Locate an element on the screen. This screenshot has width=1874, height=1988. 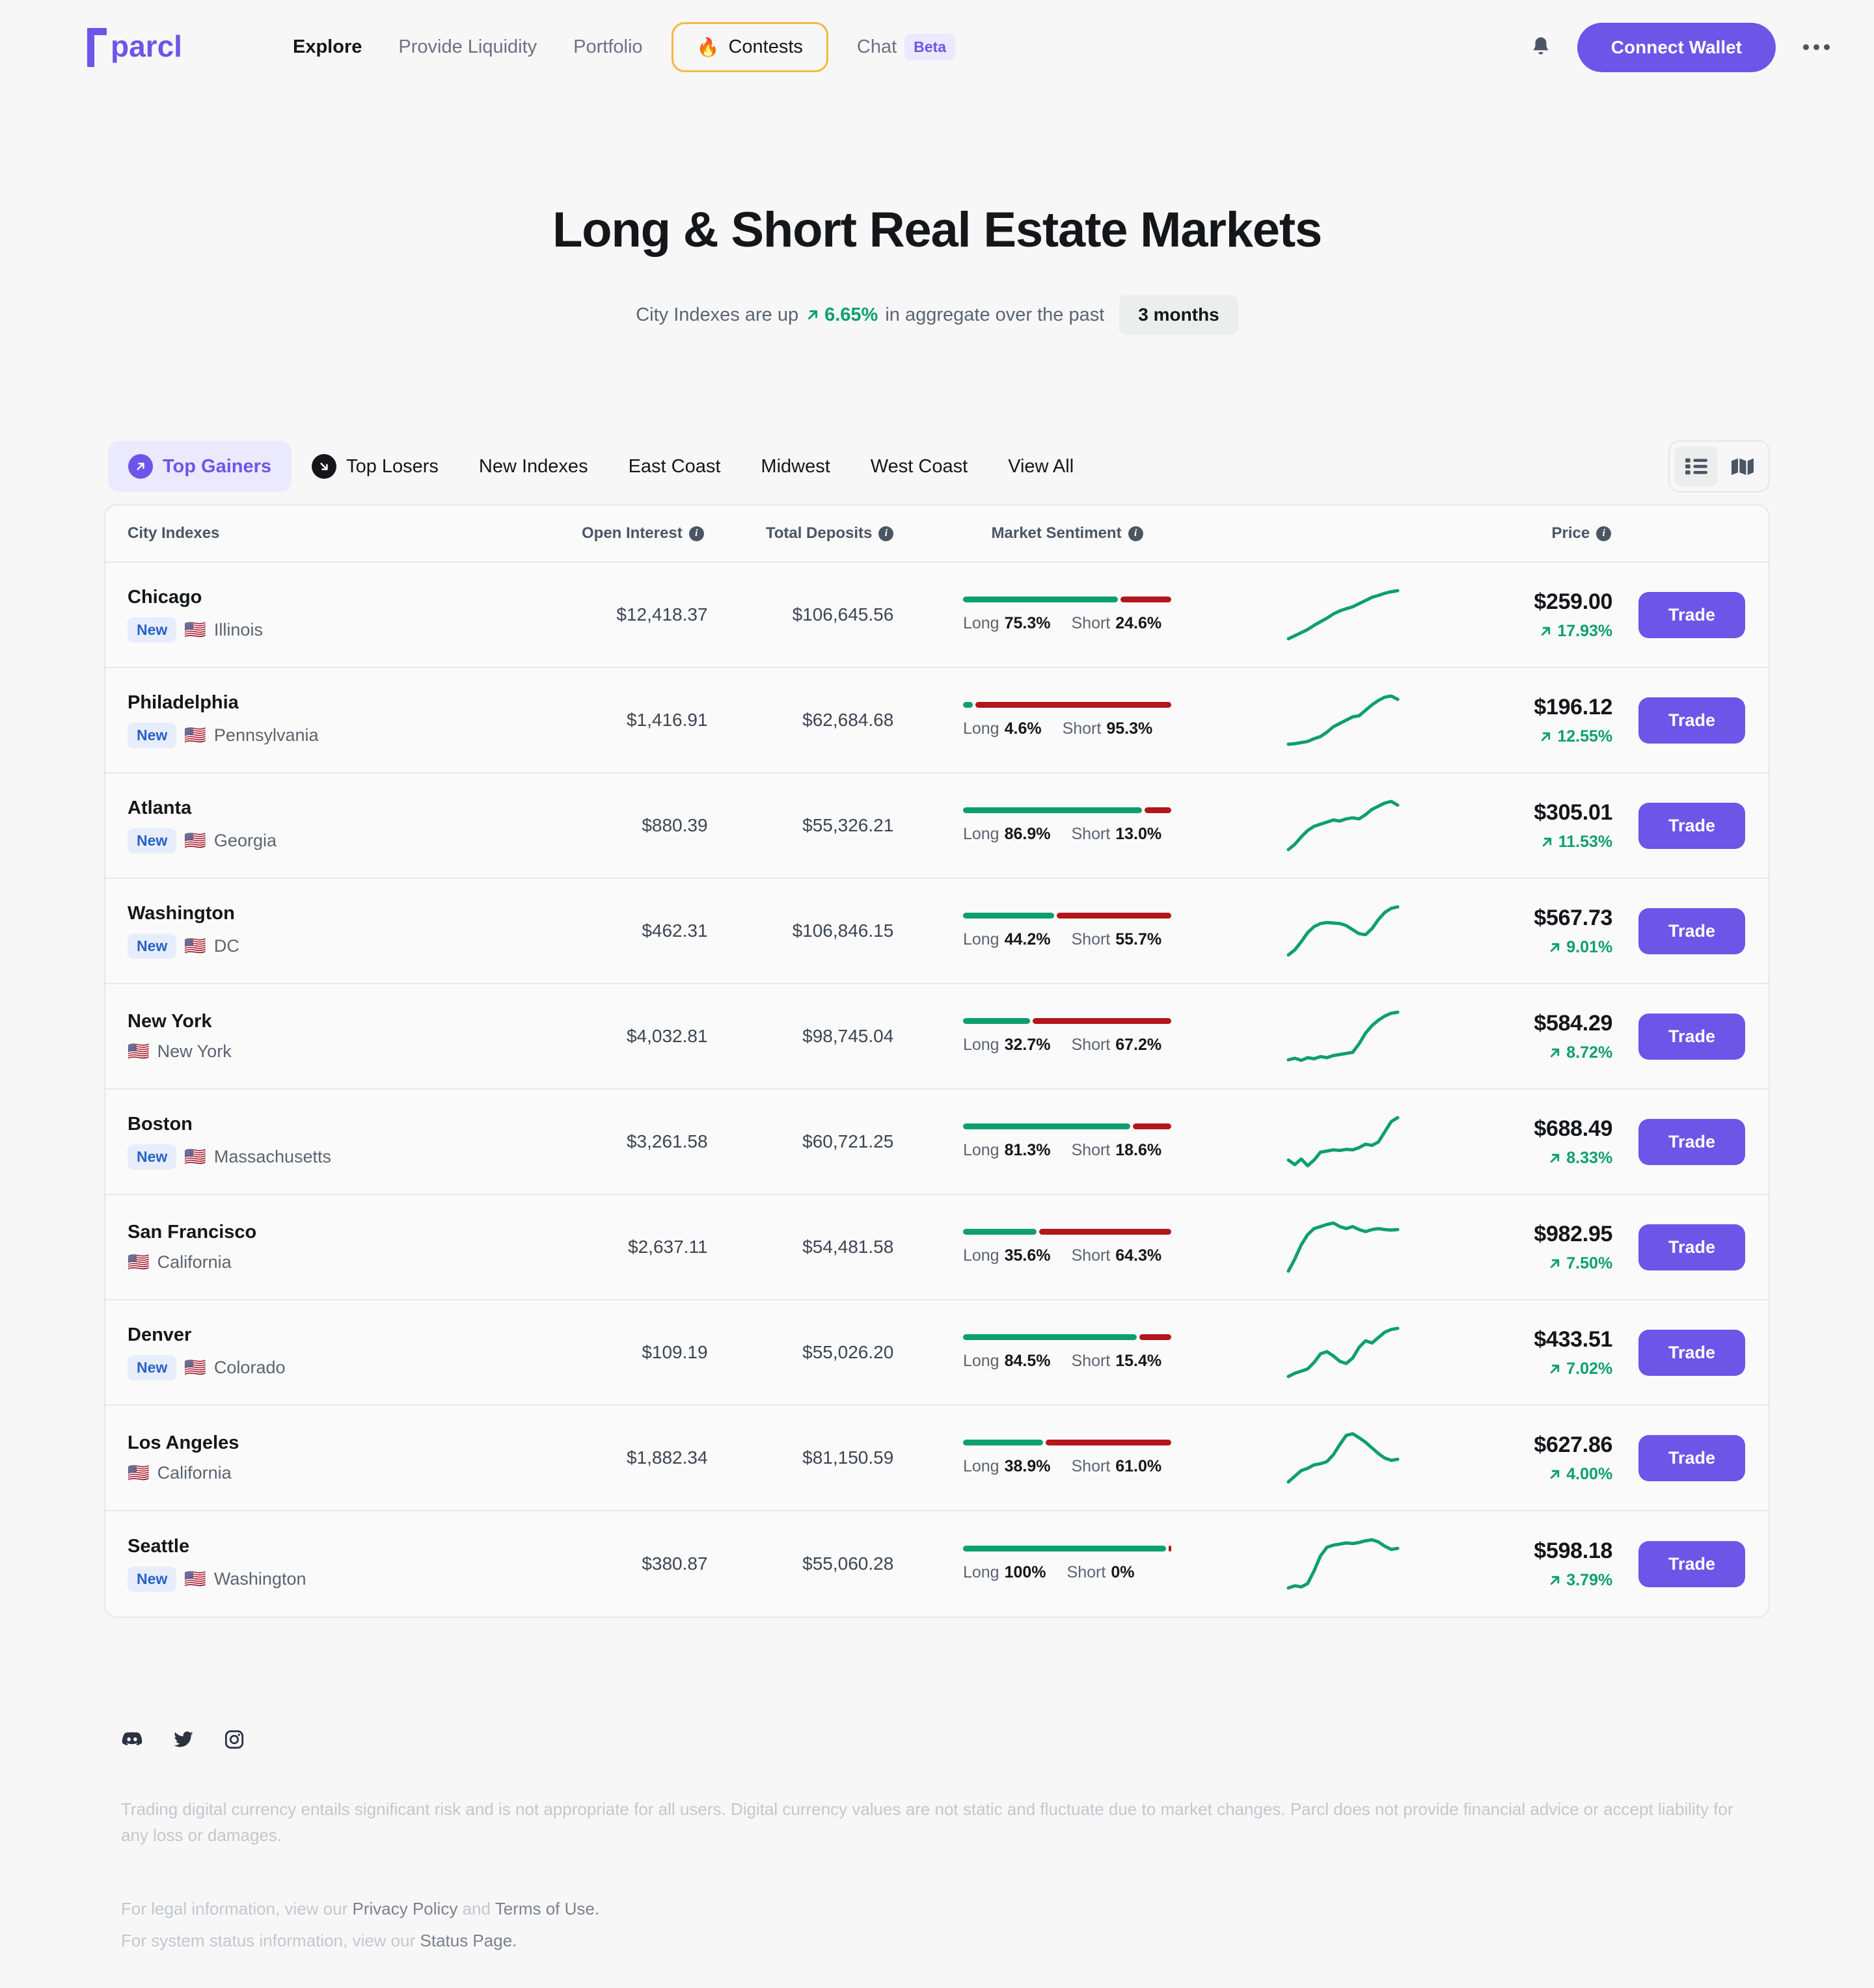
beta-badge: Beta is located at coordinates (930, 47).